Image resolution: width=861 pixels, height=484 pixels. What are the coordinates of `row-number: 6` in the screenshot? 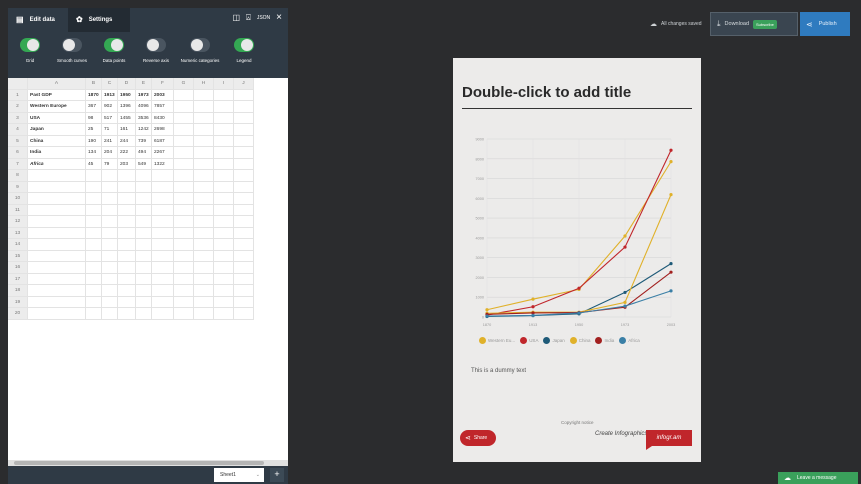 It's located at (18, 153).